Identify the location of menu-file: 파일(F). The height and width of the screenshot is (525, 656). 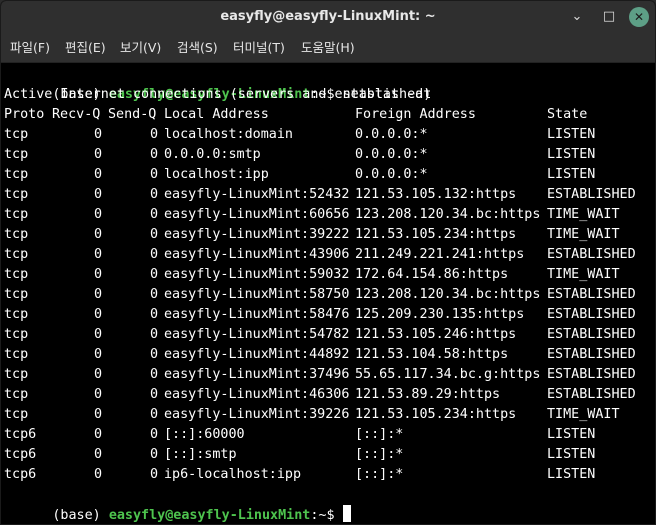
(30, 47).